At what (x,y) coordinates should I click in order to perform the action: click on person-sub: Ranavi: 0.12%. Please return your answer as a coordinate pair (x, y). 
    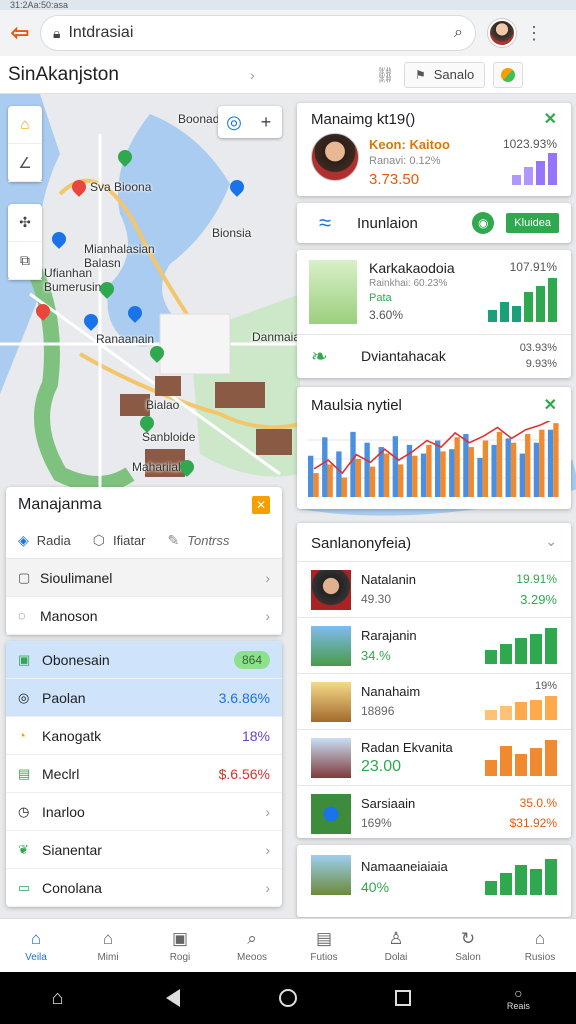
    Looking at the image, I should click on (405, 161).